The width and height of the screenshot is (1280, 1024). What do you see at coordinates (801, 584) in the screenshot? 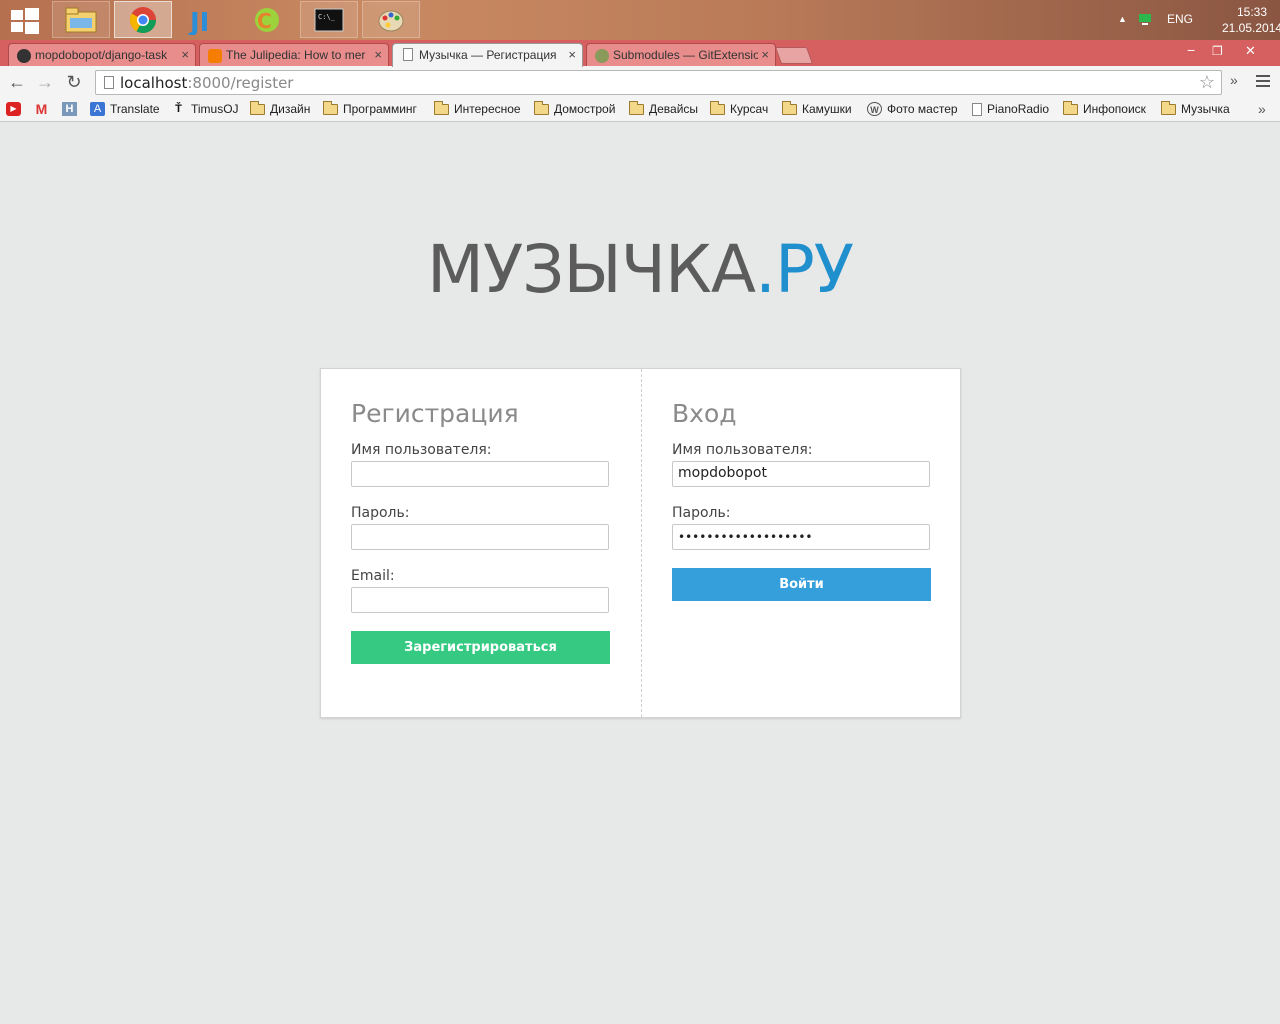
I see `login-button: Войти` at bounding box center [801, 584].